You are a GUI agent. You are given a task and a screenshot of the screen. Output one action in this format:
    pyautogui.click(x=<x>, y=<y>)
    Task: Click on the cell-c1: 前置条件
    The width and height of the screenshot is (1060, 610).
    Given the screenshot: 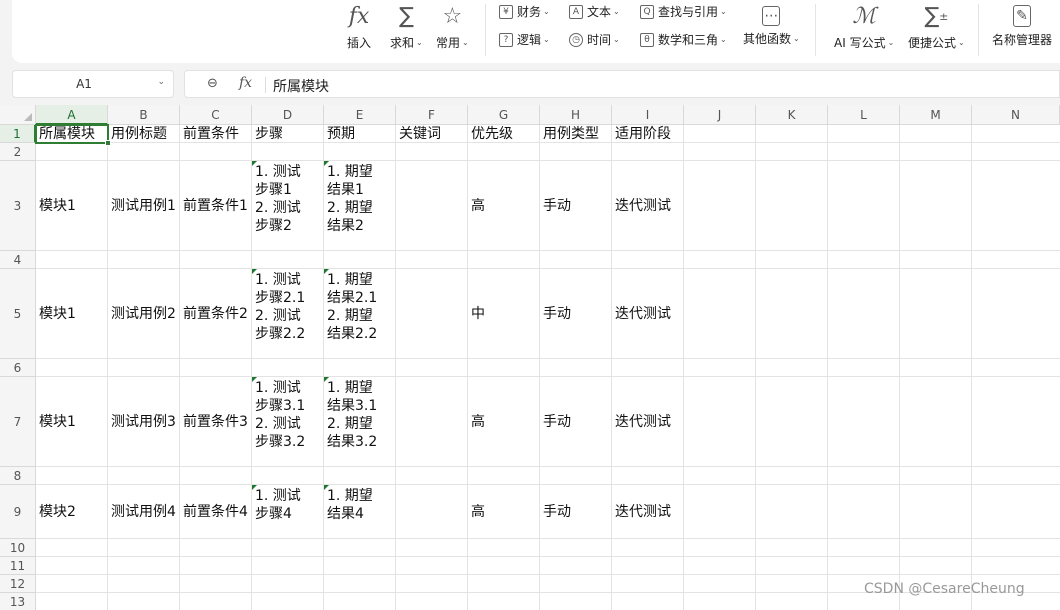 What is the action you would take?
    pyautogui.click(x=216, y=134)
    